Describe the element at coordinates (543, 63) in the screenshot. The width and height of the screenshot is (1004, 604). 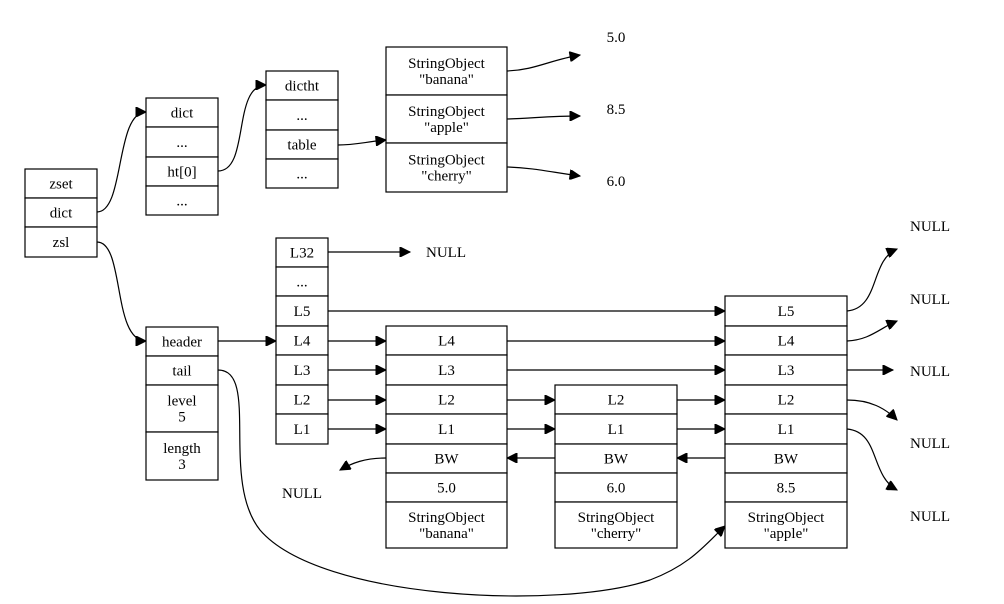
I see `arrow-banana-score` at that location.